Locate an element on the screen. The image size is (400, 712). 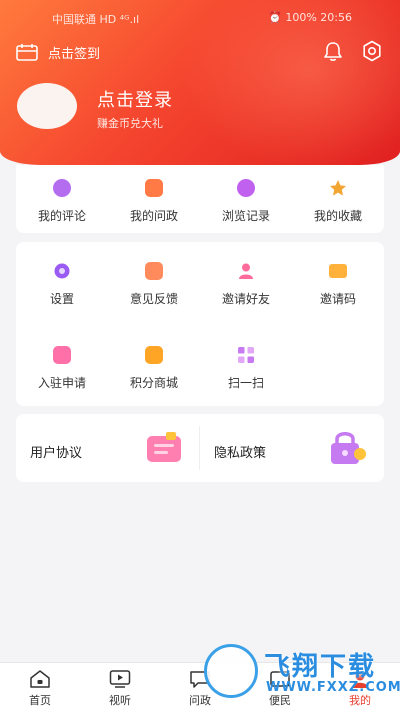
privacy-policy-link: 隐私政策 is located at coordinates (291, 448).